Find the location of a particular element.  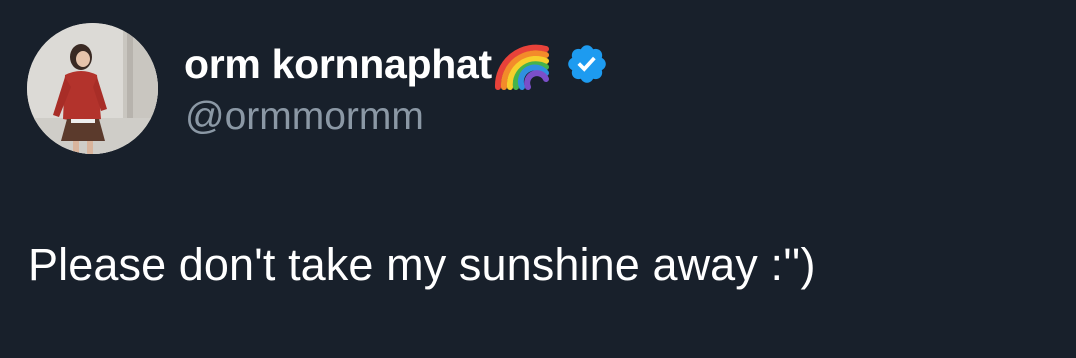

avatar-photo is located at coordinates (92, 88).